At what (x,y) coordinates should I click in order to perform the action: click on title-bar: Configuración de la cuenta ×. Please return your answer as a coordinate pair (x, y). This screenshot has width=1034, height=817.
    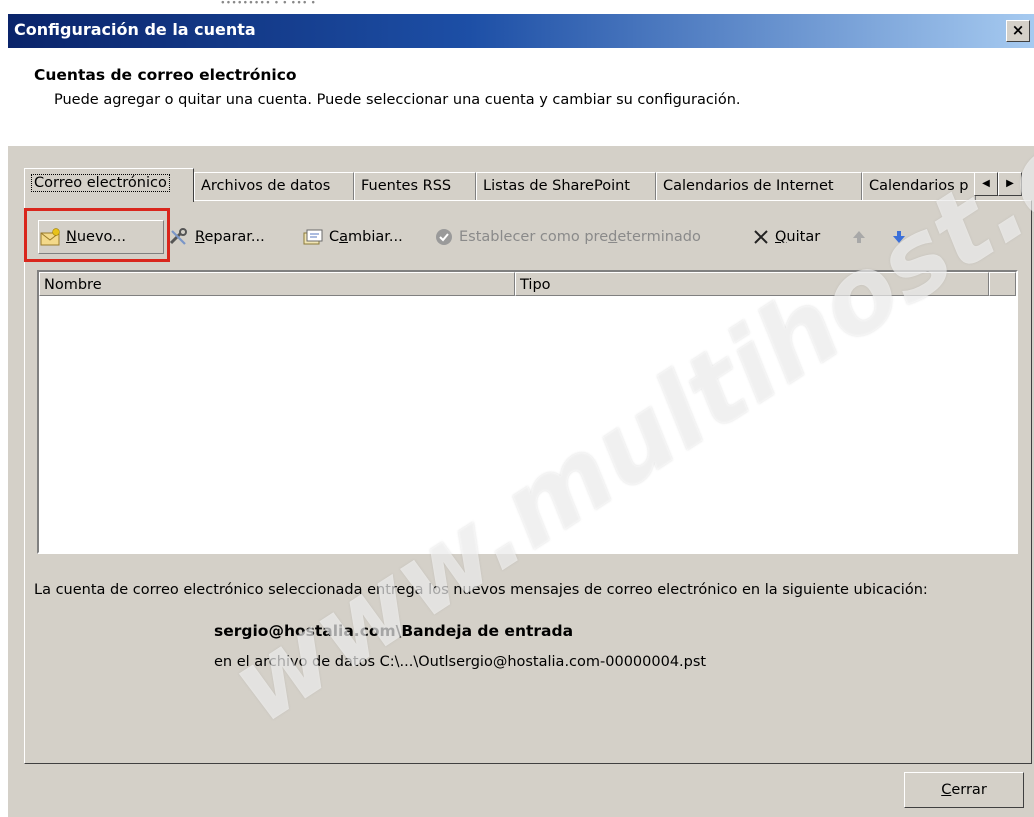
    Looking at the image, I should click on (521, 31).